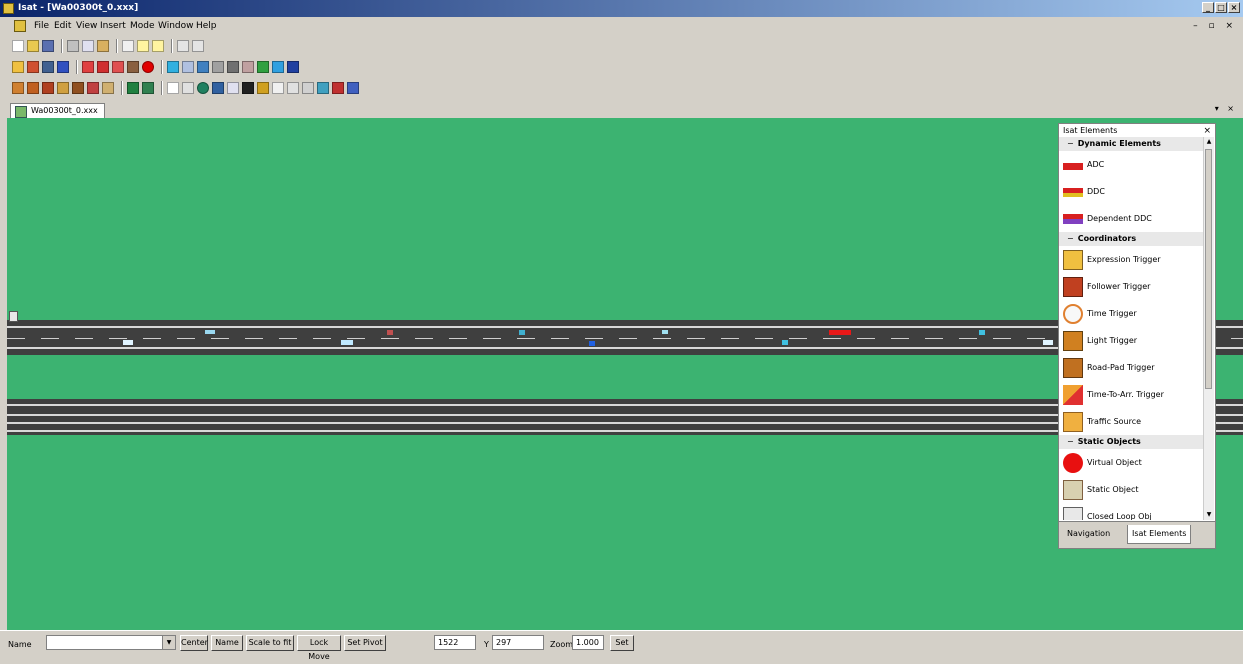  What do you see at coordinates (455, 642) in the screenshot?
I see `x-coordinate-field: 1522` at bounding box center [455, 642].